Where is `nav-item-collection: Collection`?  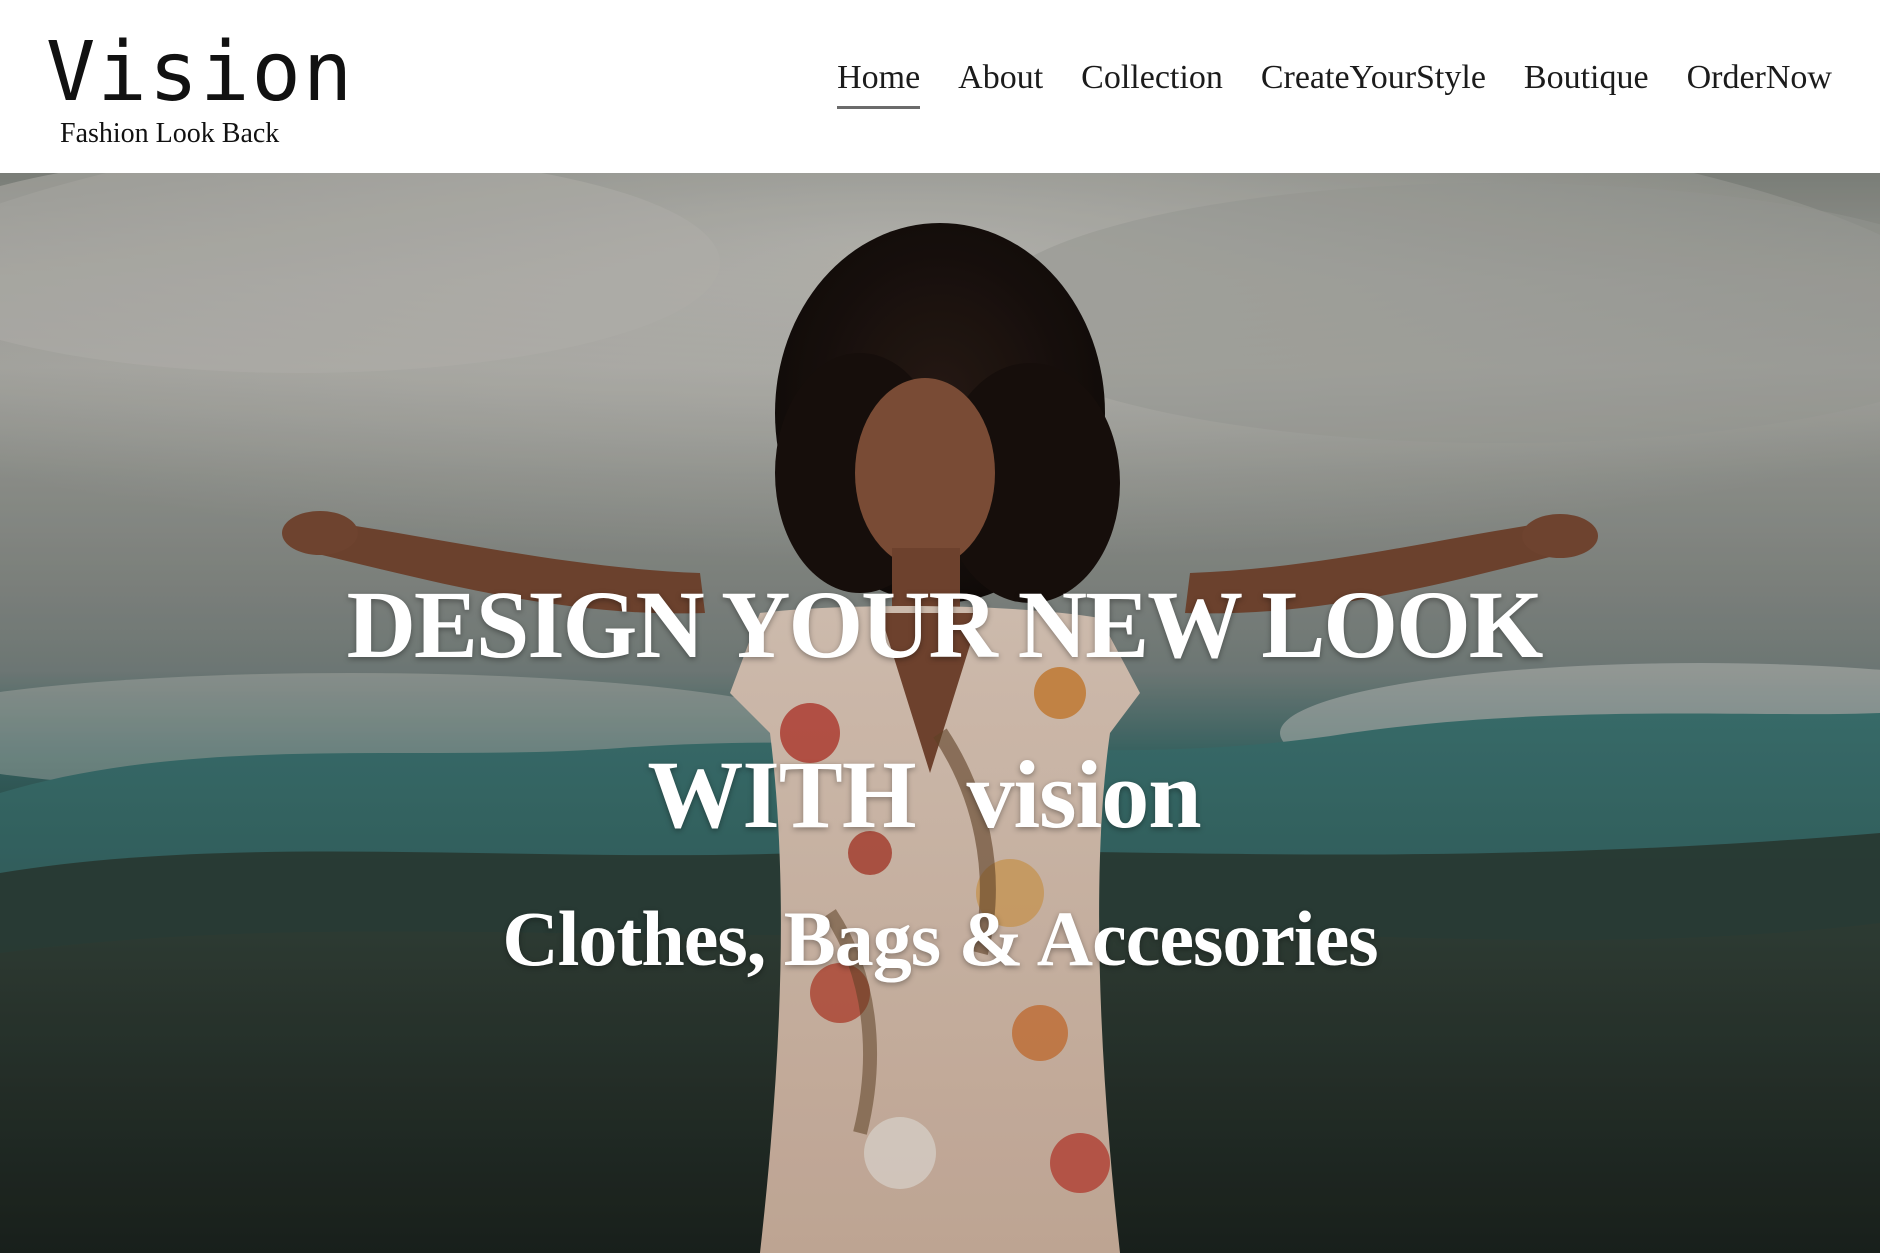 nav-item-collection: Collection is located at coordinates (1152, 79).